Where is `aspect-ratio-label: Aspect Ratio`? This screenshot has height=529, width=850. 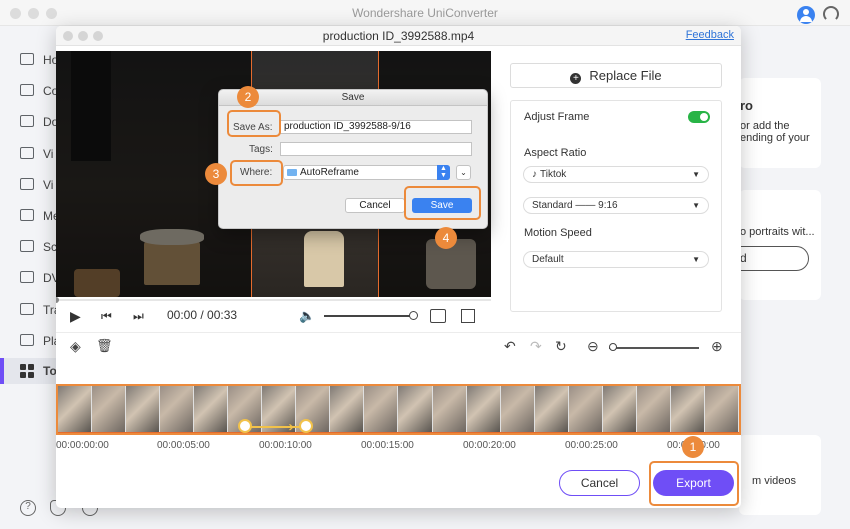
aspect-ratio-label: Aspect Ratio is located at coordinates (555, 153).